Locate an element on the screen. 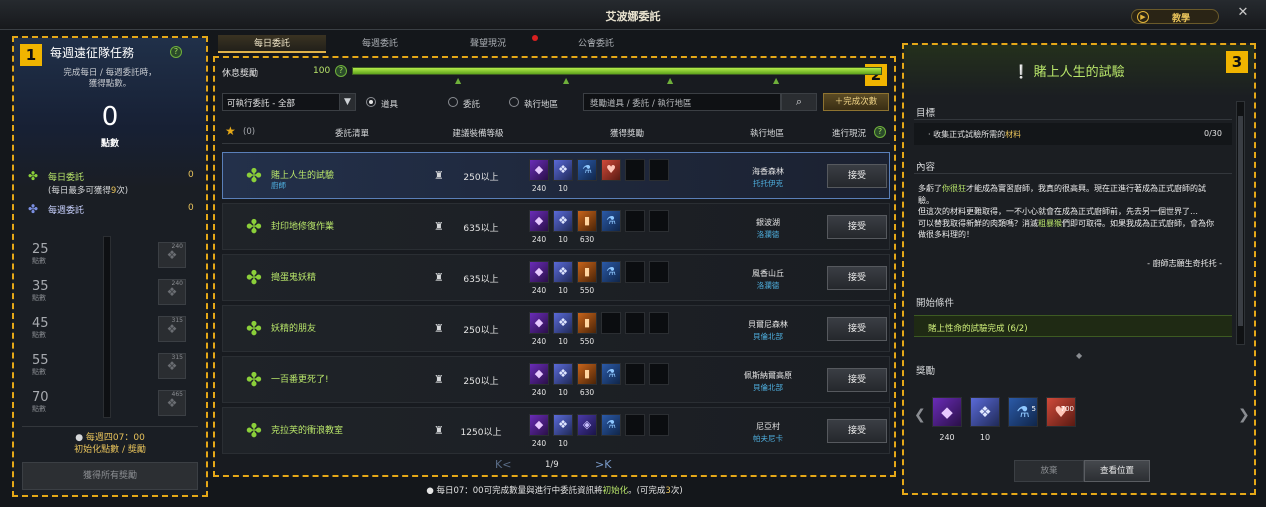 This screenshot has height=507, width=1266. column-region: 執行地區 is located at coordinates (766, 134).